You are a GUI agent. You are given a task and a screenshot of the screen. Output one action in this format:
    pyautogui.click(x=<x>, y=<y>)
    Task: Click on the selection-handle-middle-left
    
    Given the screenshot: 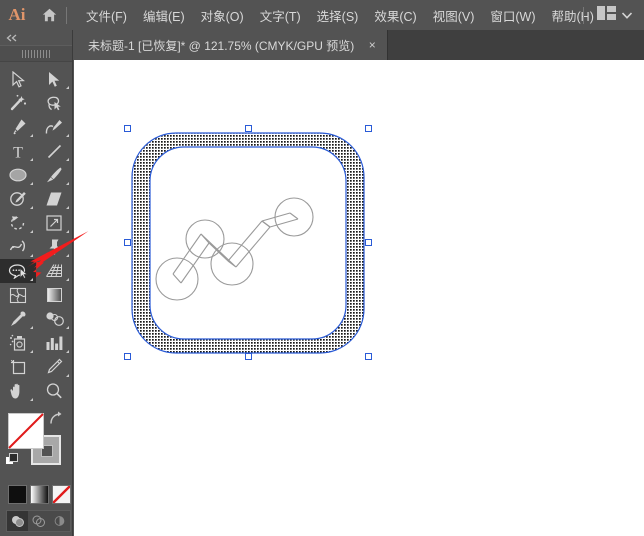 What is the action you would take?
    pyautogui.click(x=127, y=242)
    